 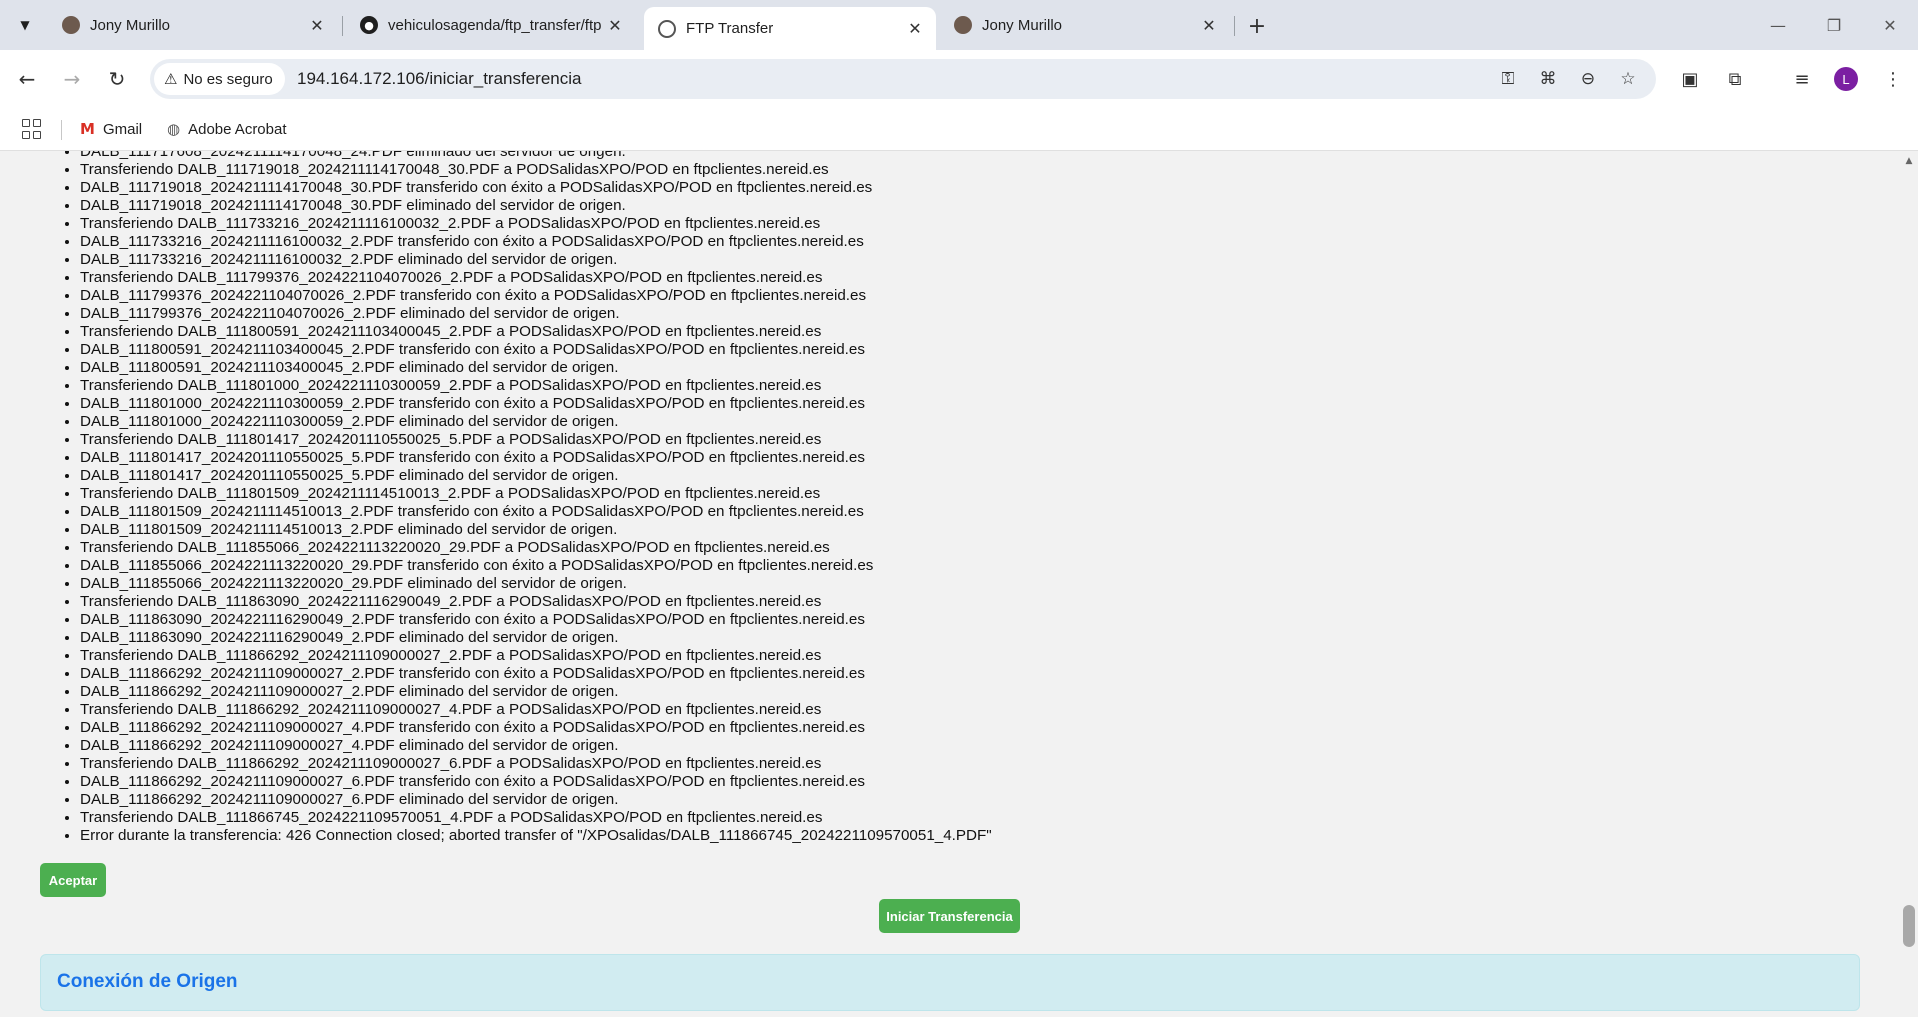 What do you see at coordinates (1690, 79) in the screenshot?
I see `cast-icon: ▣` at bounding box center [1690, 79].